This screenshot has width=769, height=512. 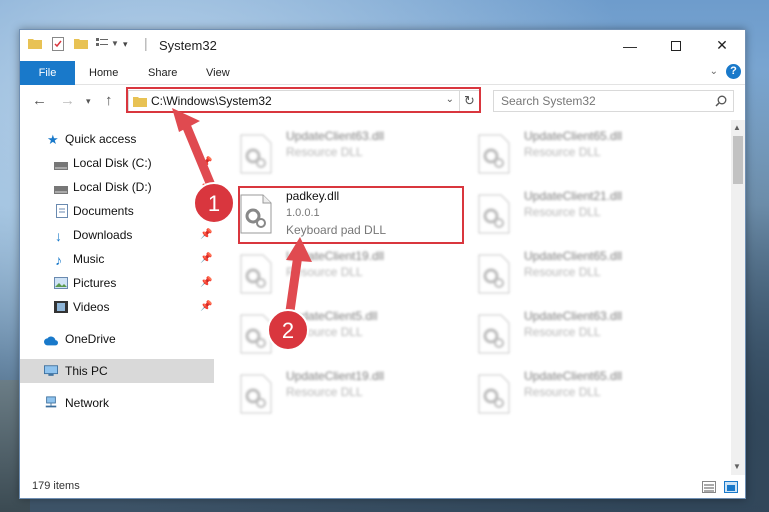 I want to click on back-arrow-icon: ←, so click(x=39, y=100).